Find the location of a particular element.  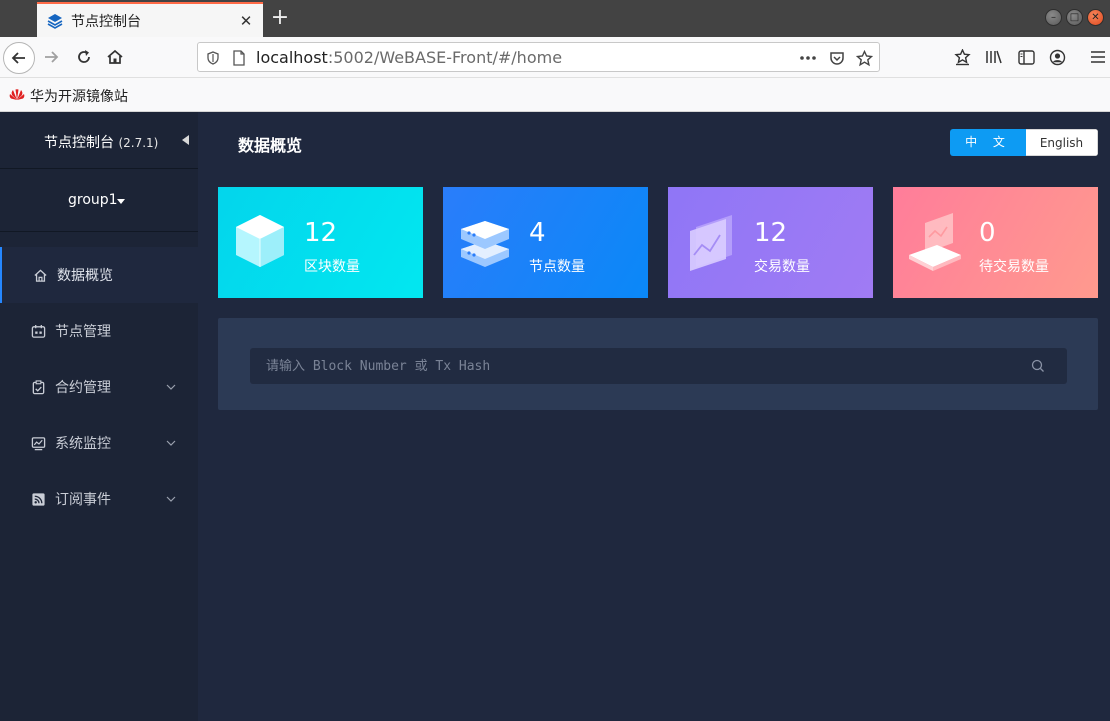

forward-button is located at coordinates (51, 57).